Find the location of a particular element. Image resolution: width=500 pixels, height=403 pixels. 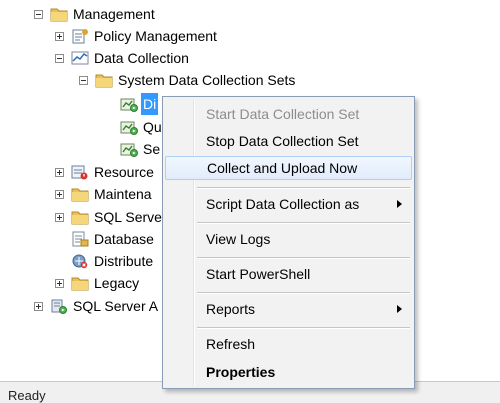

policy-management-icon is located at coordinates (80, 36).